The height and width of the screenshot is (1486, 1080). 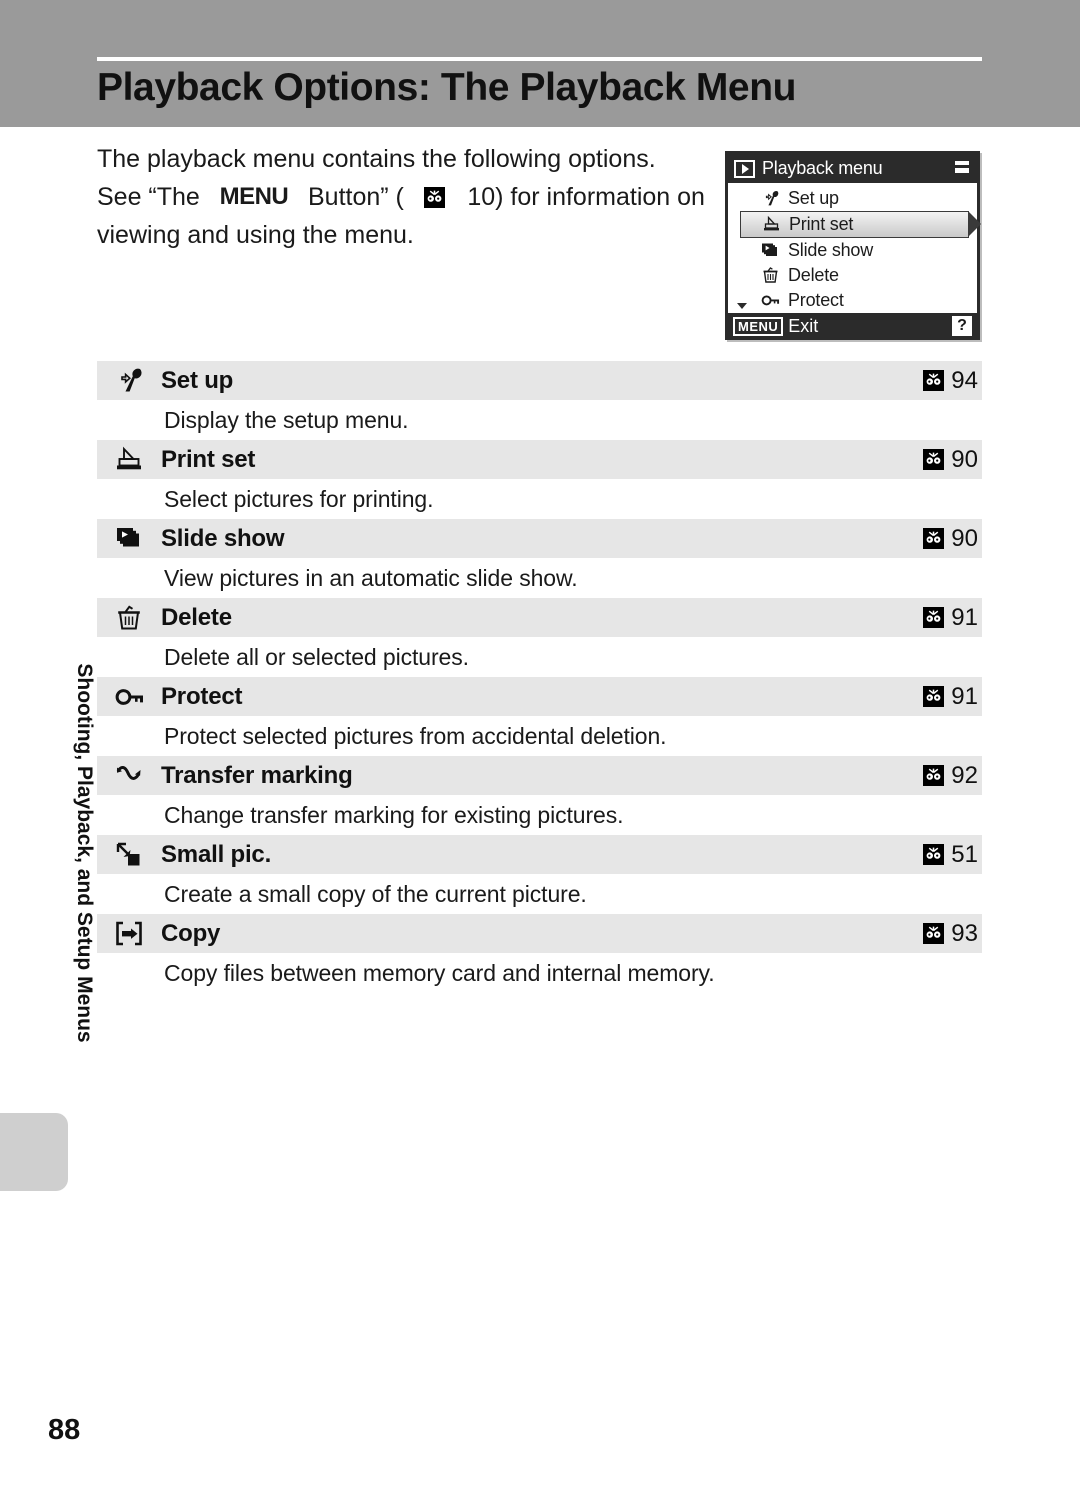 I want to click on option-name: Small pic., so click(x=216, y=854).